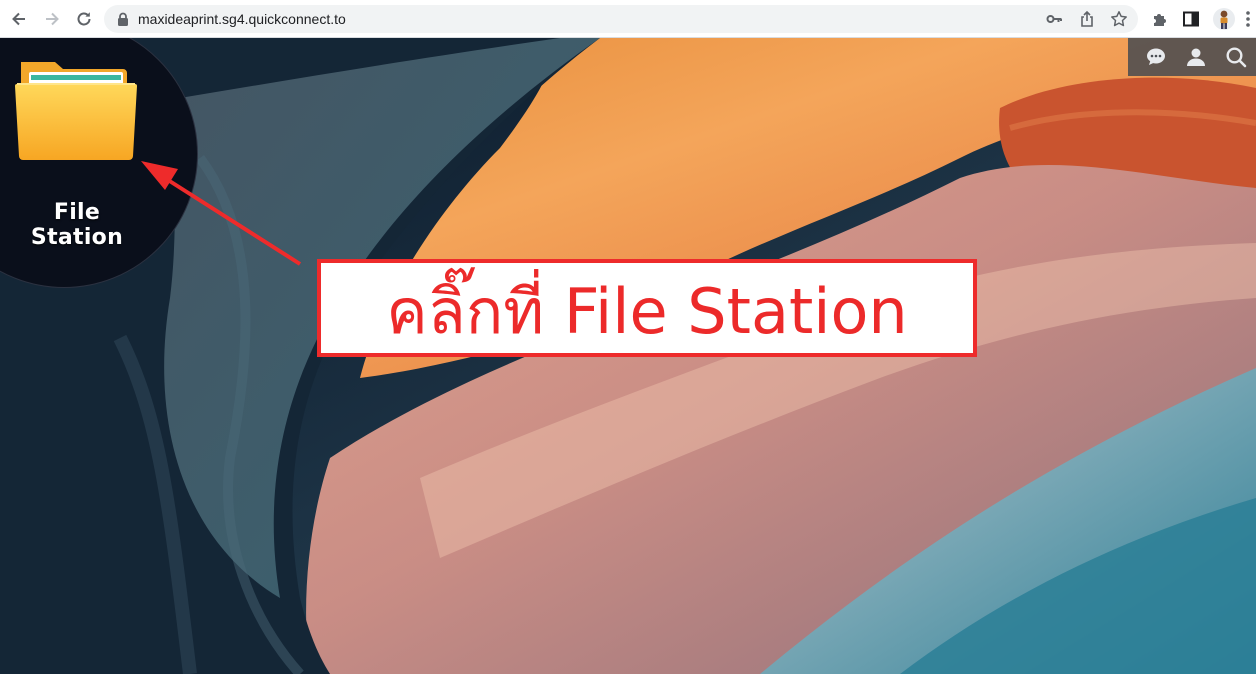 The width and height of the screenshot is (1256, 674). What do you see at coordinates (1191, 19) in the screenshot?
I see `sidepanel-icon` at bounding box center [1191, 19].